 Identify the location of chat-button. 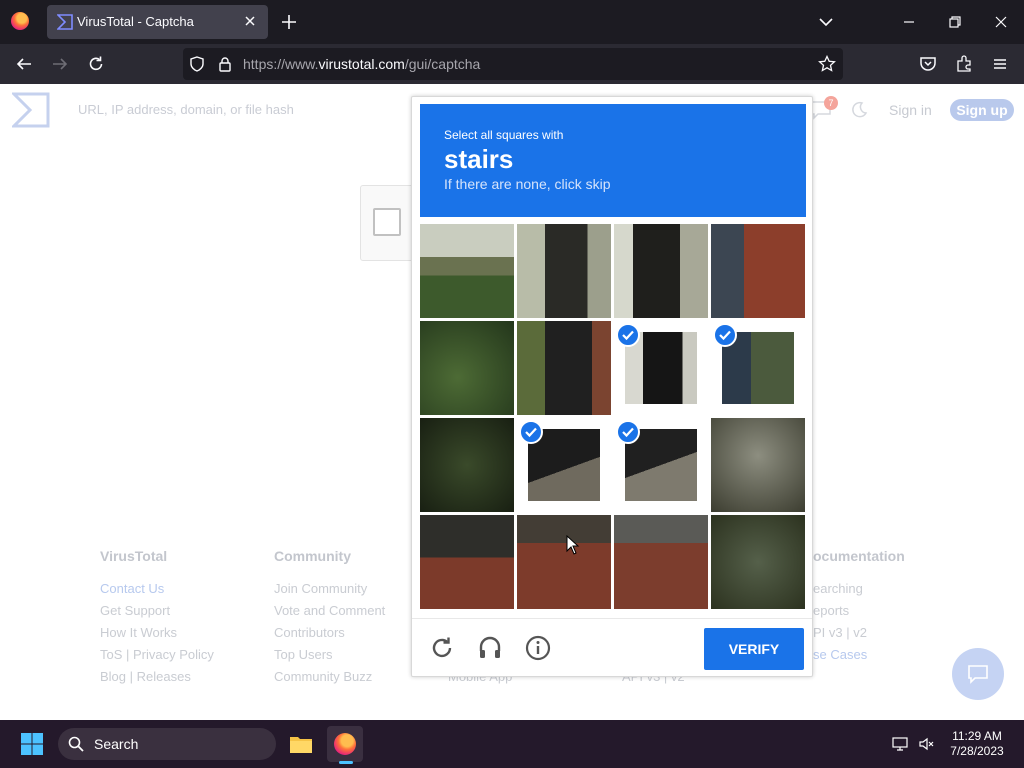
(978, 674).